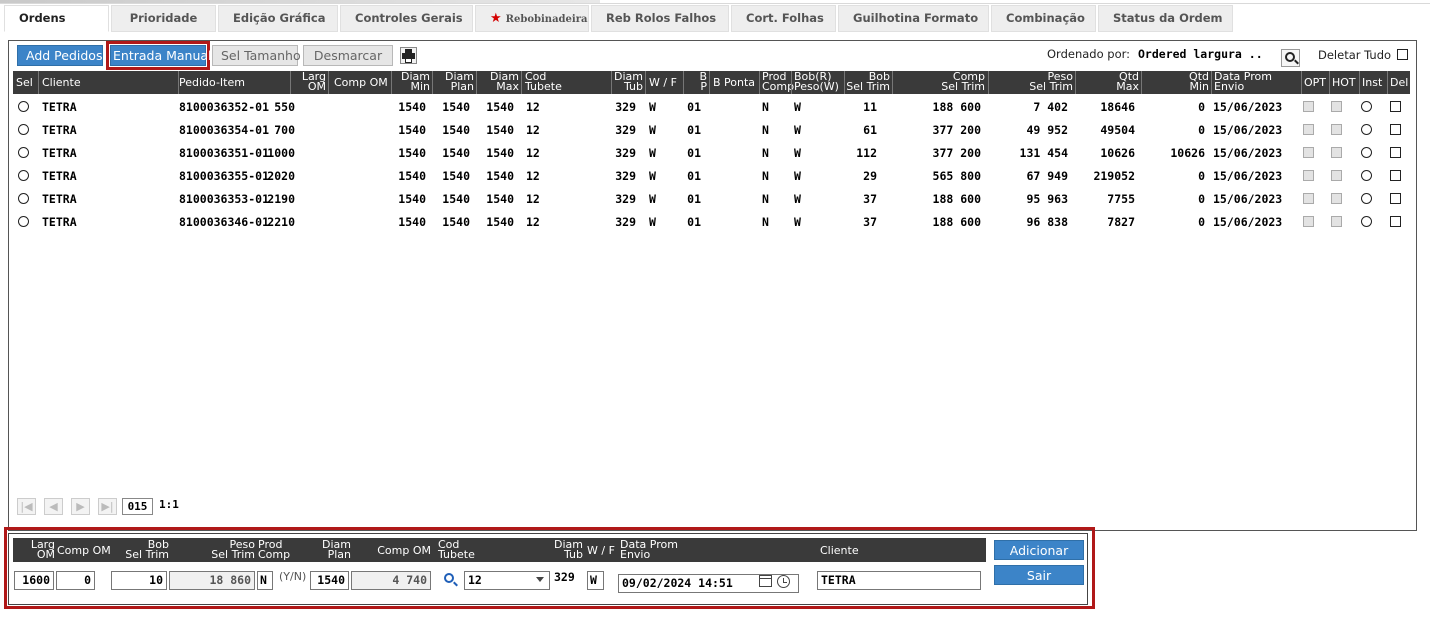 The width and height of the screenshot is (1430, 627). Describe the element at coordinates (628, 82) in the screenshot. I see `col-diam-tub: Diam Tub` at that location.